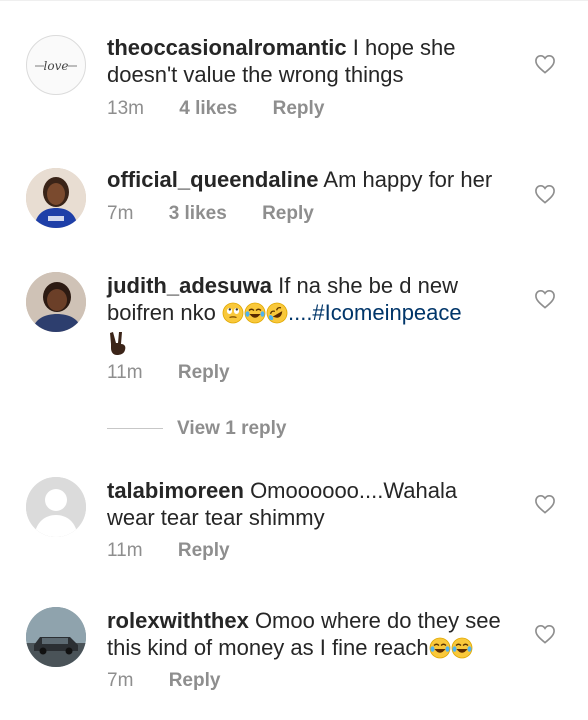  Describe the element at coordinates (178, 620) in the screenshot. I see `comment-username: rolexwiththex` at that location.